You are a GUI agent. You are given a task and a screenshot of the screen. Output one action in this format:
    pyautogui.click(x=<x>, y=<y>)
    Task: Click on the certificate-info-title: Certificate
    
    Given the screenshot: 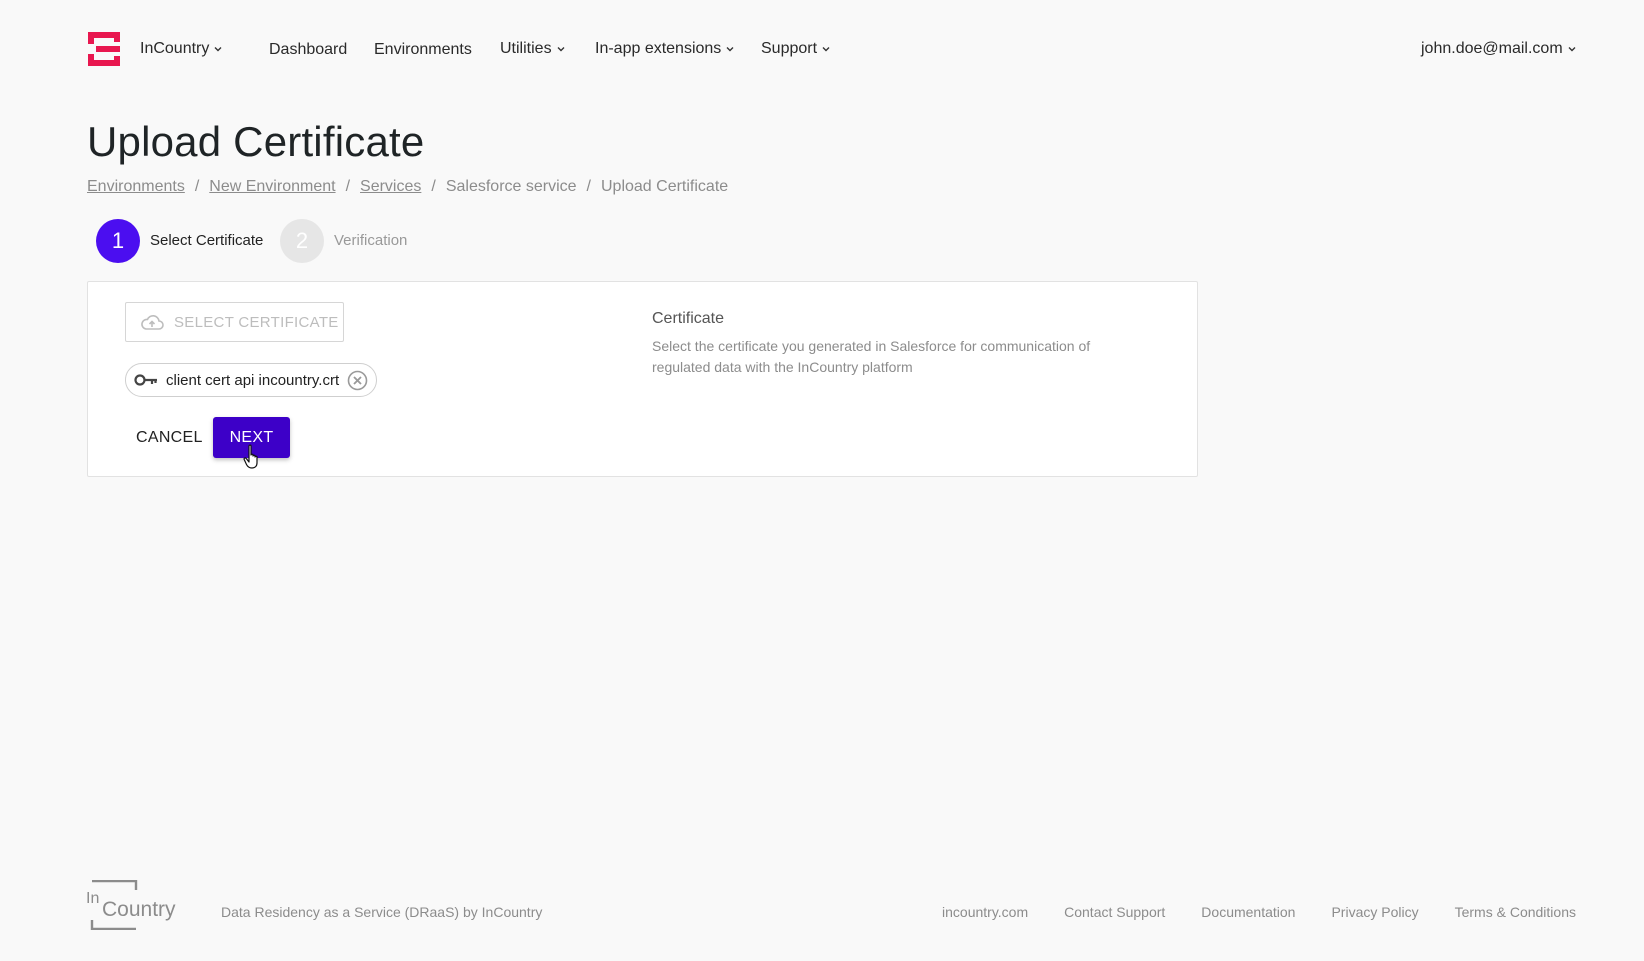 What is the action you would take?
    pyautogui.click(x=688, y=318)
    